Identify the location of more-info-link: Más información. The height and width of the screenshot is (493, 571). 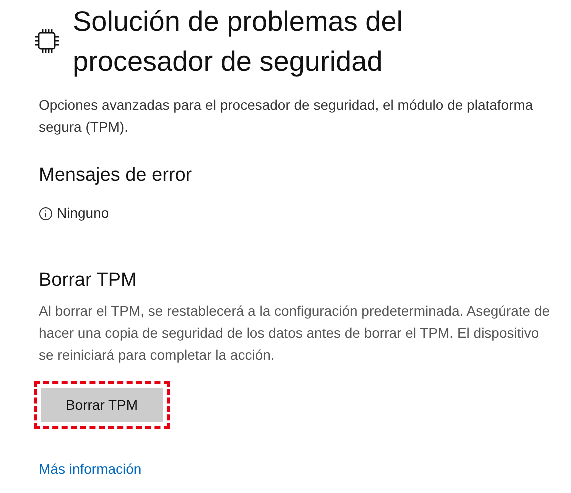
(90, 469).